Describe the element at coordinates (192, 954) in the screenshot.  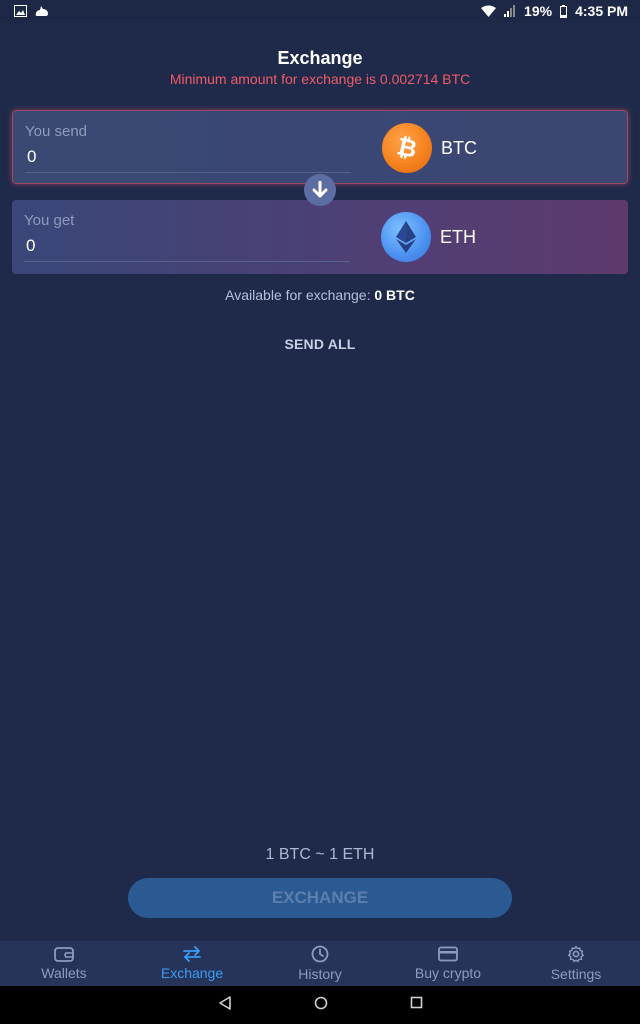
I see `swap-arrows-icon` at that location.